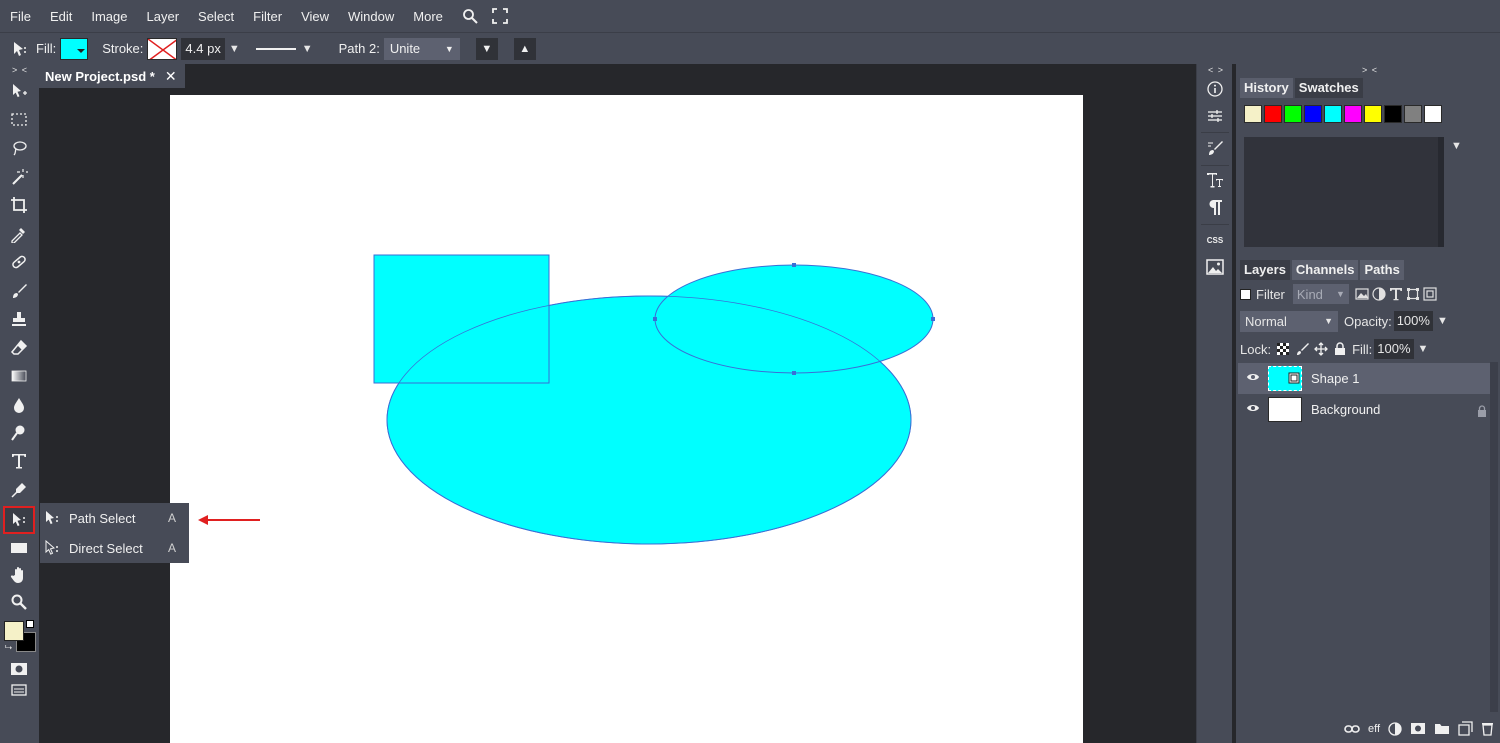 Image resolution: width=1500 pixels, height=743 pixels. Describe the element at coordinates (19, 690) in the screenshot. I see `screen-mode-tool` at that location.